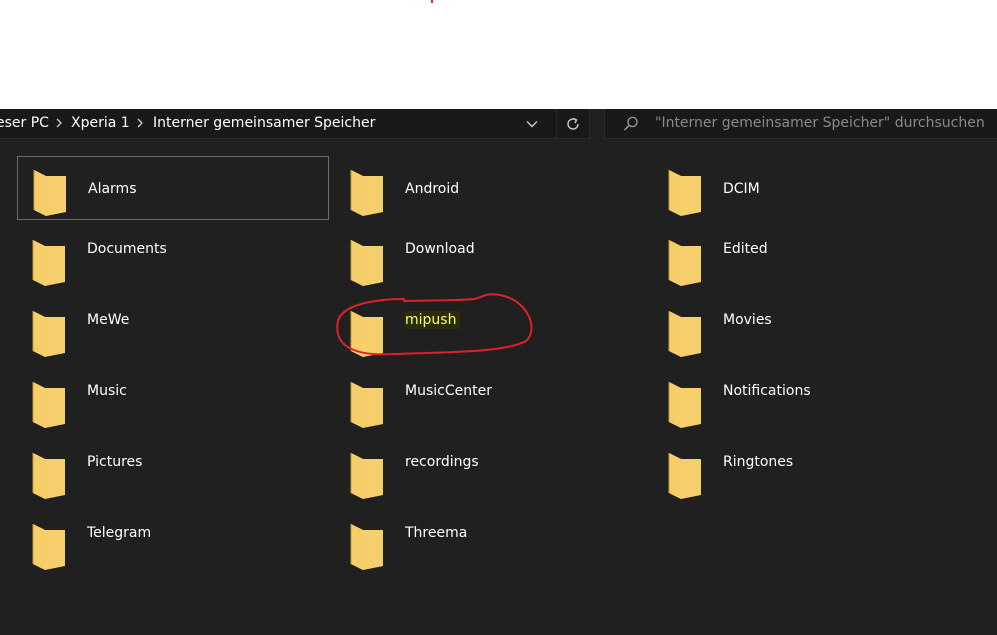 The image size is (997, 635). Describe the element at coordinates (572, 123) in the screenshot. I see `refresh-icon` at that location.